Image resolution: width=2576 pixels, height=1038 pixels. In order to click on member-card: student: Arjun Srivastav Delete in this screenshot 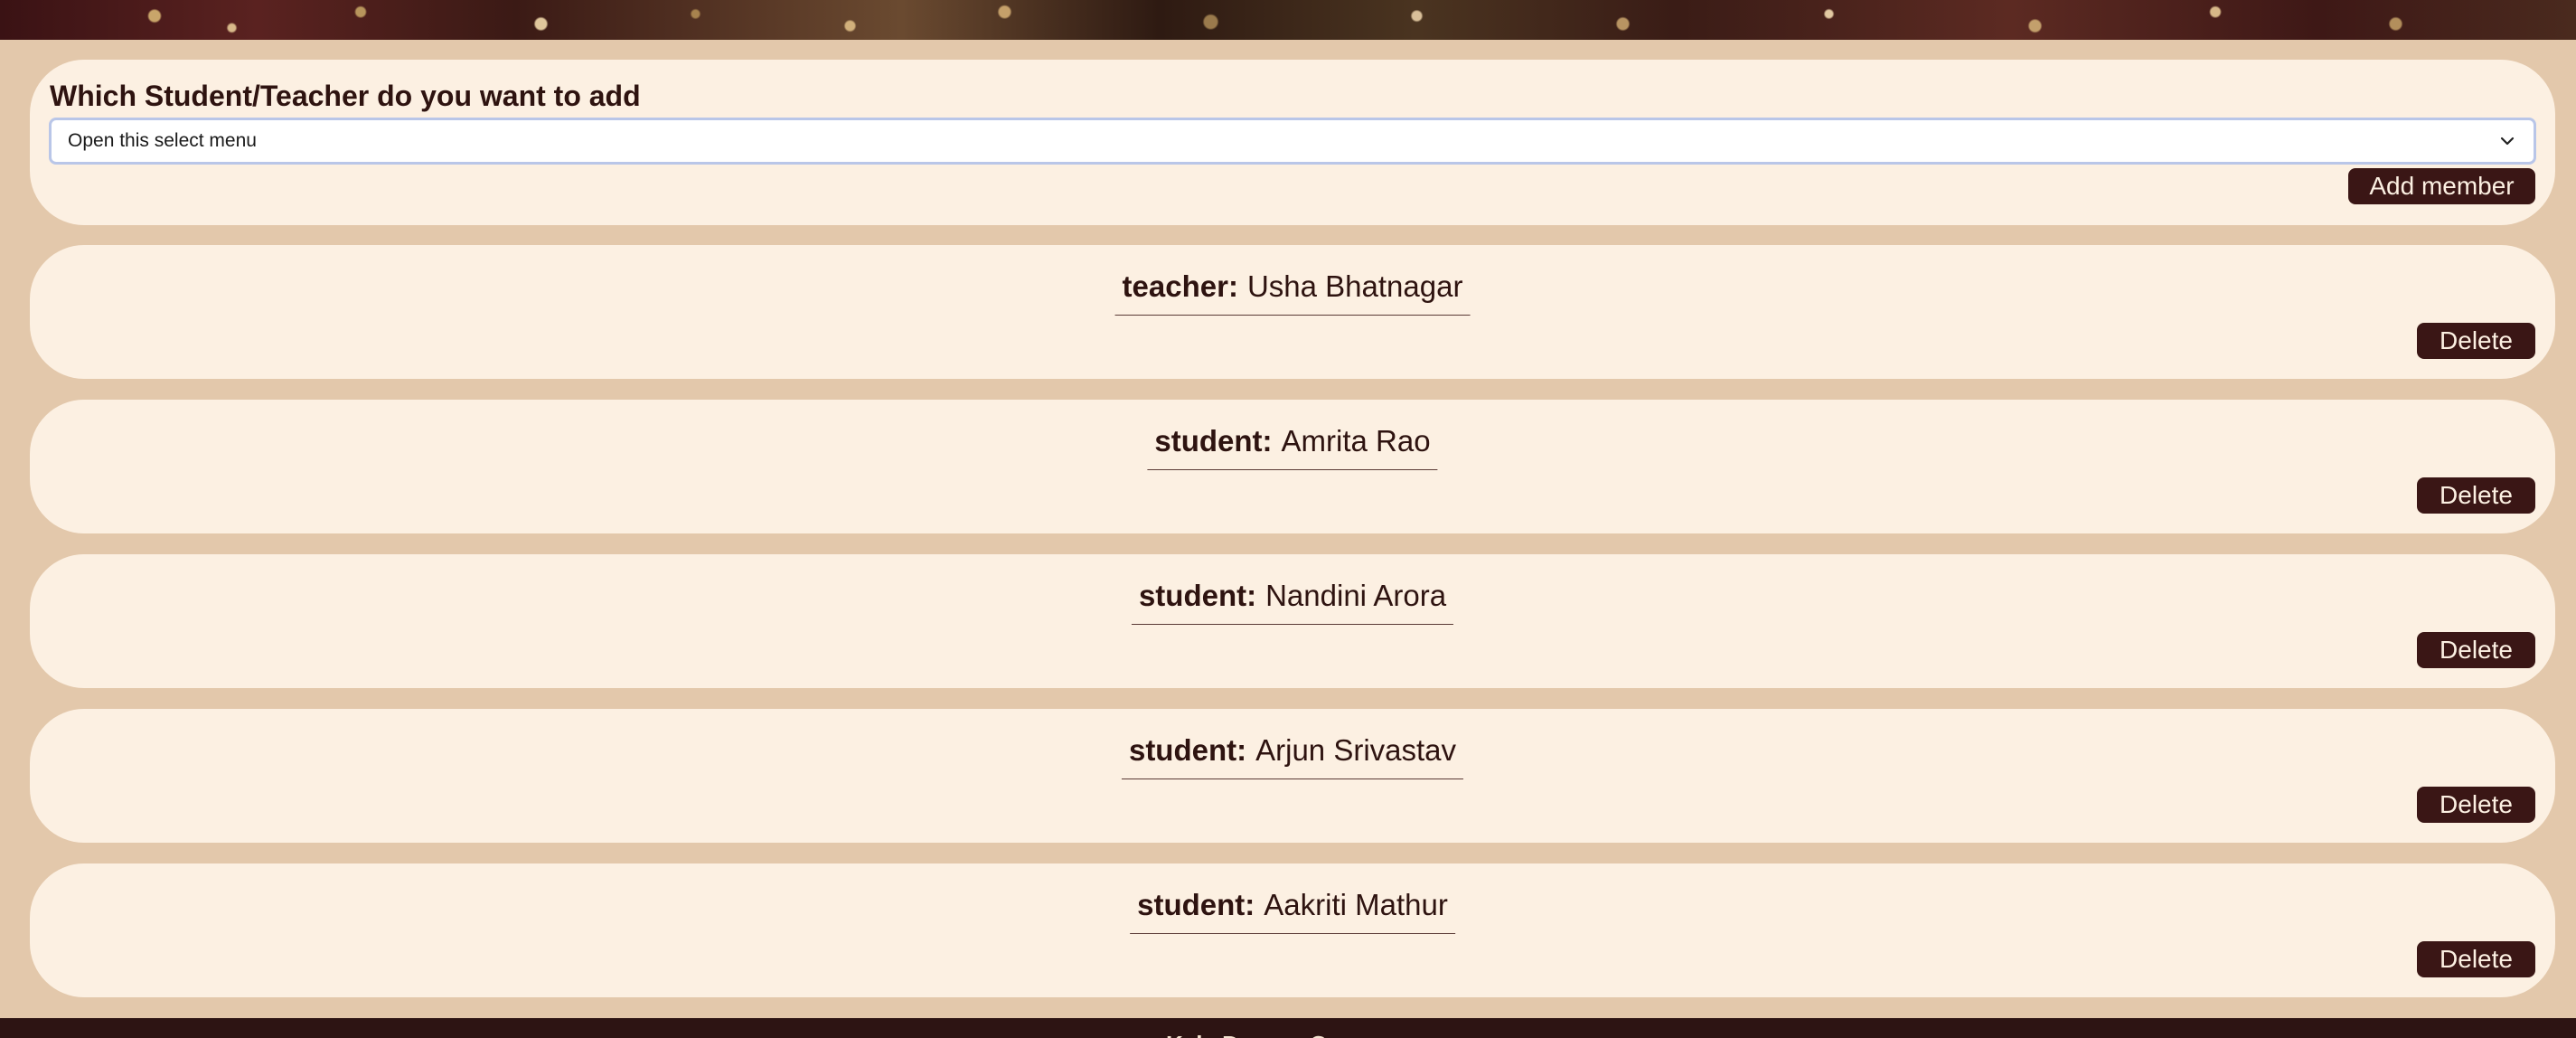, I will do `click(1292, 776)`.